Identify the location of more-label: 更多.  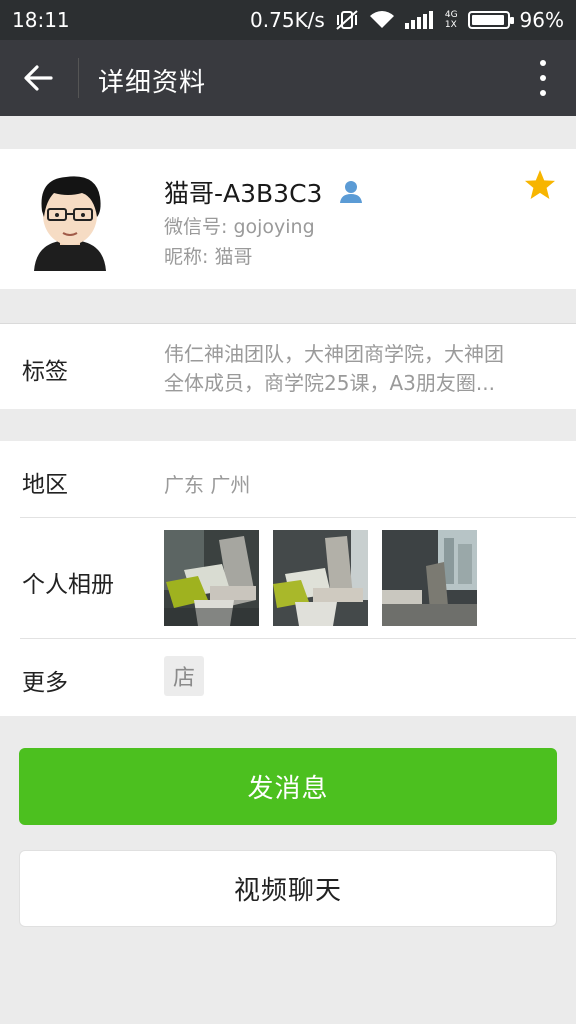
(45, 683).